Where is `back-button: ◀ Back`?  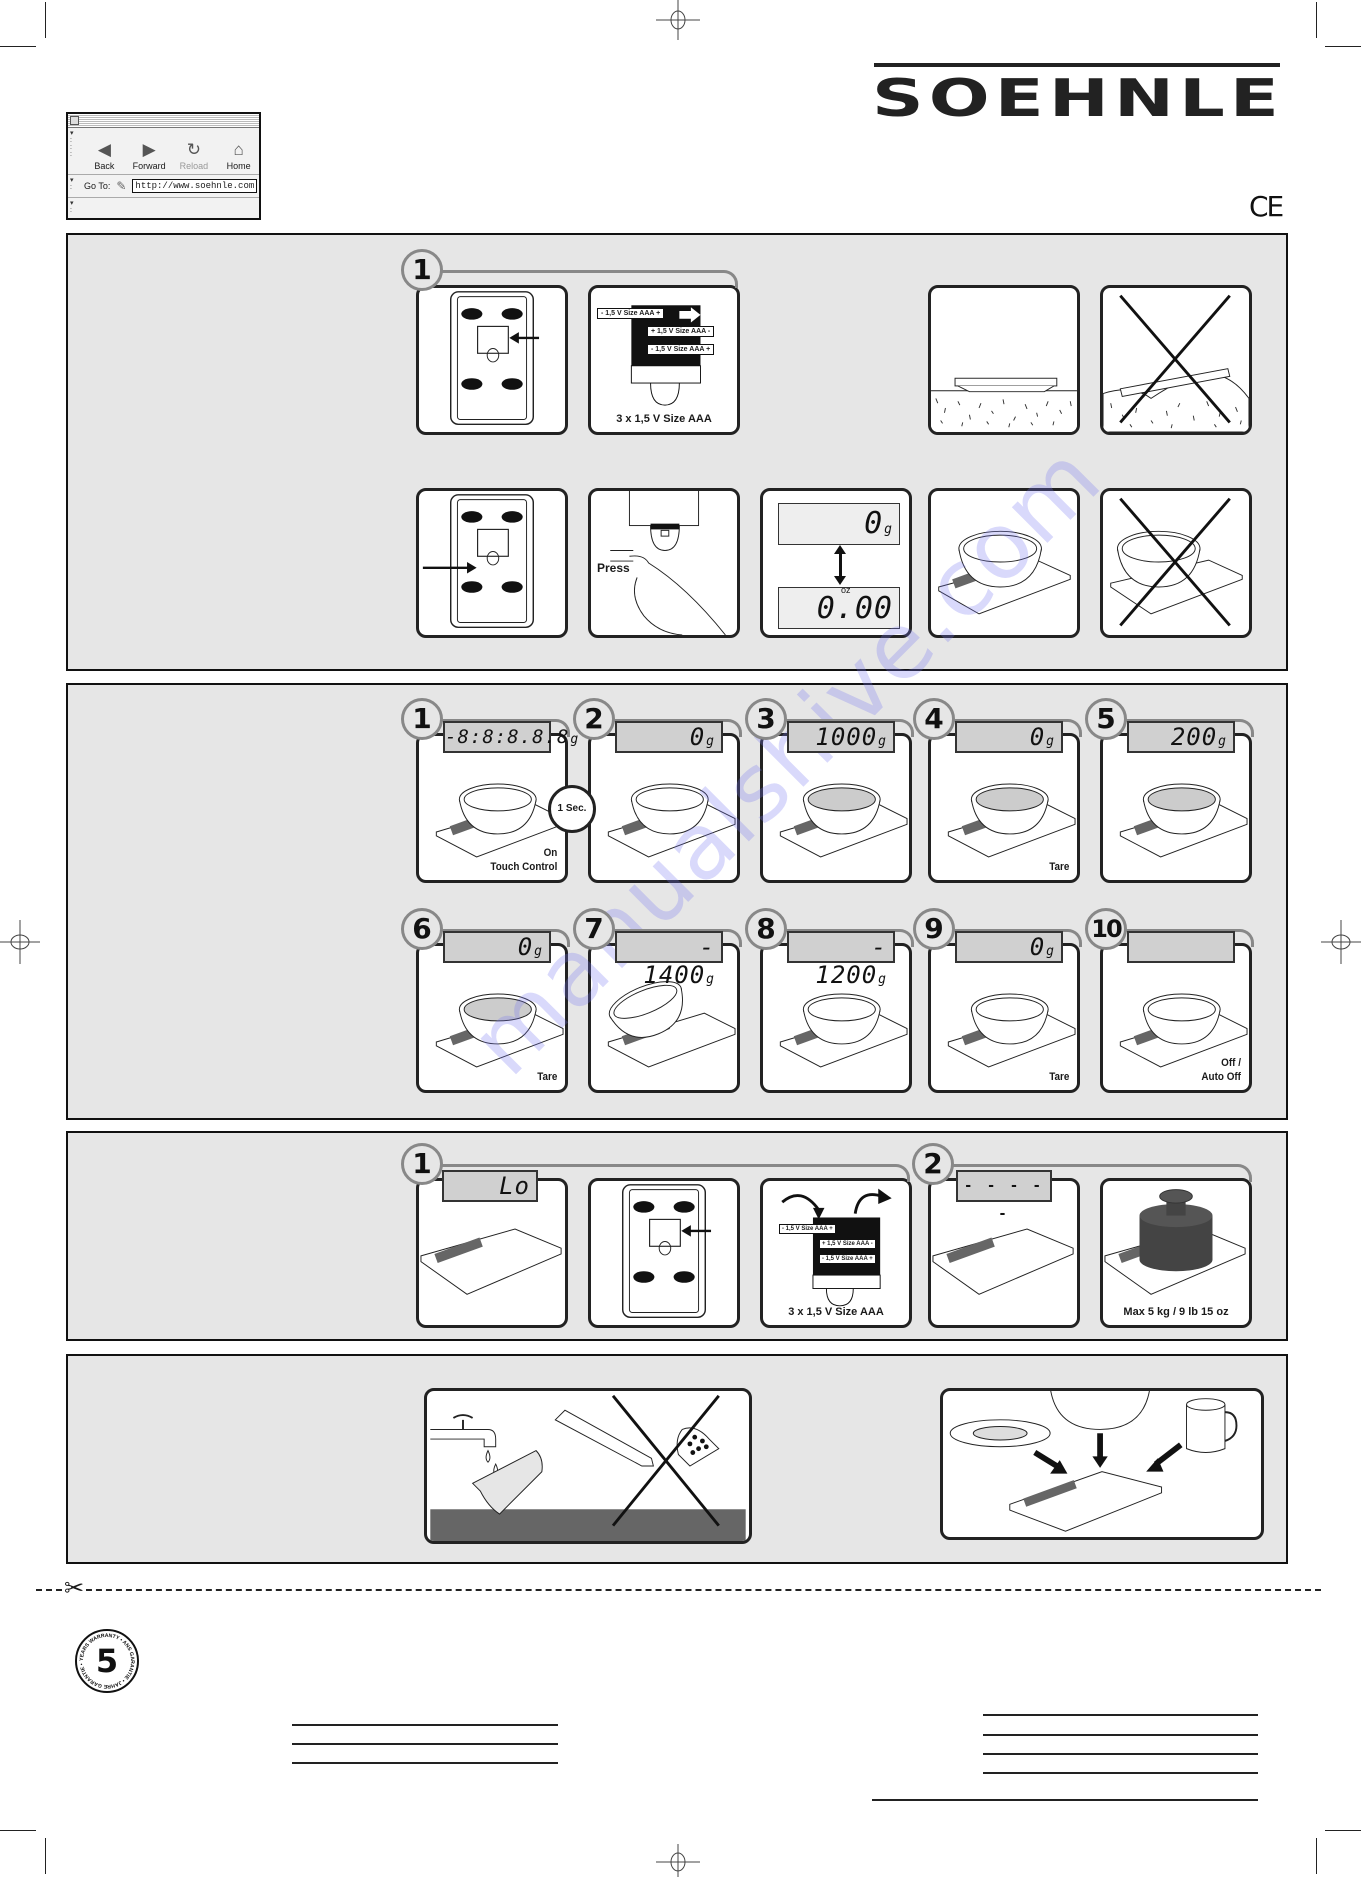 back-button: ◀ Back is located at coordinates (104, 155).